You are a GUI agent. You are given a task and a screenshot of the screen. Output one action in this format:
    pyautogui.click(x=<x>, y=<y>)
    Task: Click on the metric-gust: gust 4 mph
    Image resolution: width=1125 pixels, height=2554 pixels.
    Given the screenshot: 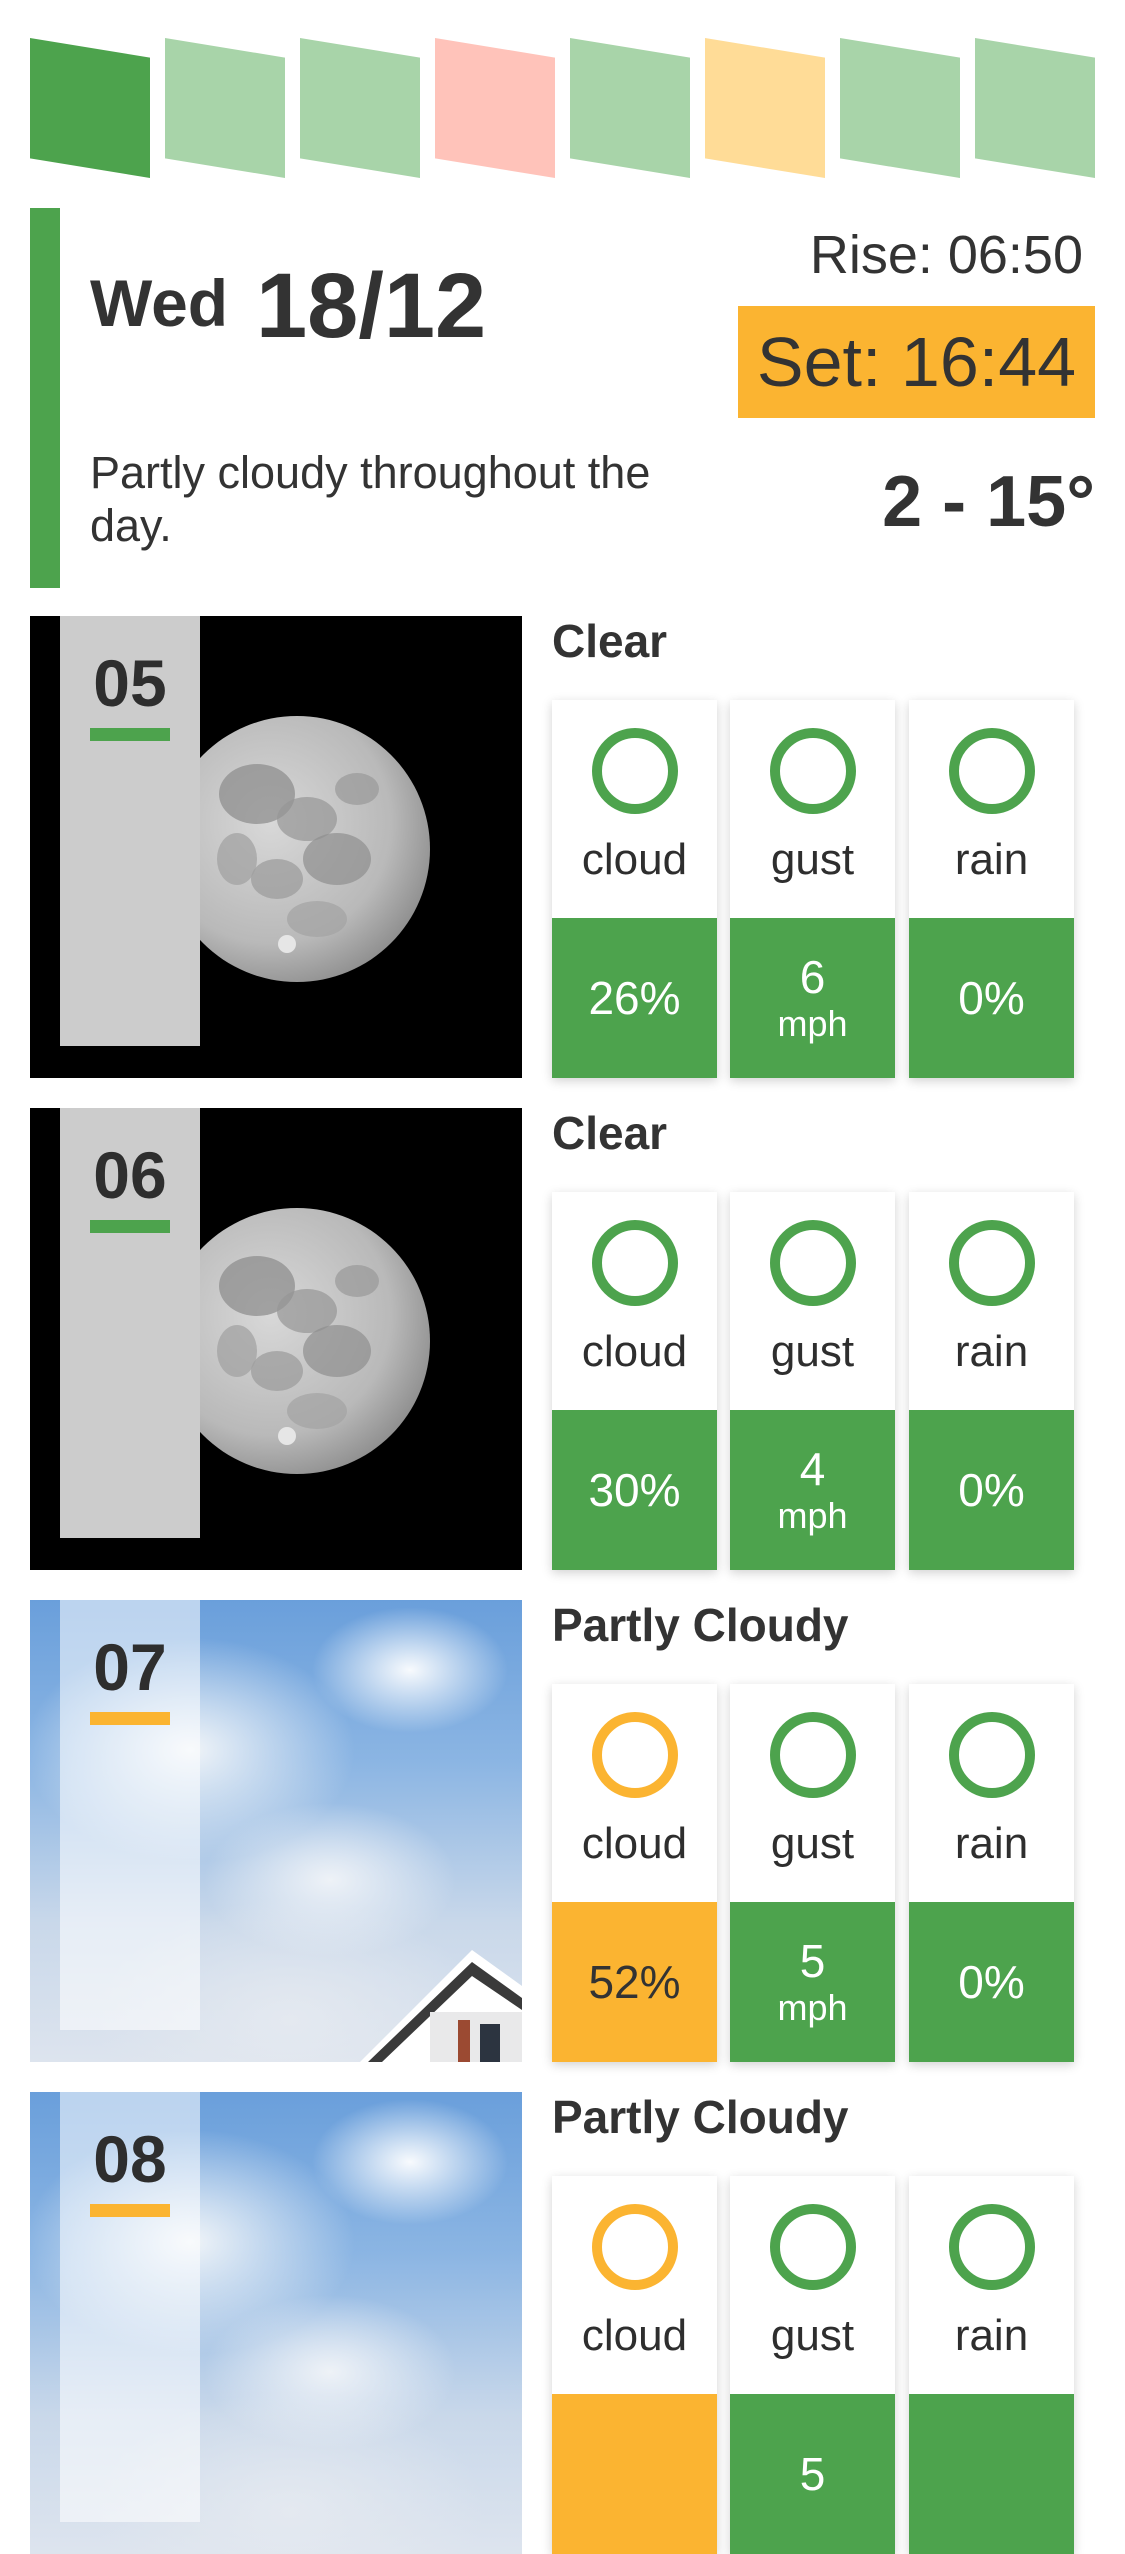 What is the action you would take?
    pyautogui.click(x=812, y=1381)
    